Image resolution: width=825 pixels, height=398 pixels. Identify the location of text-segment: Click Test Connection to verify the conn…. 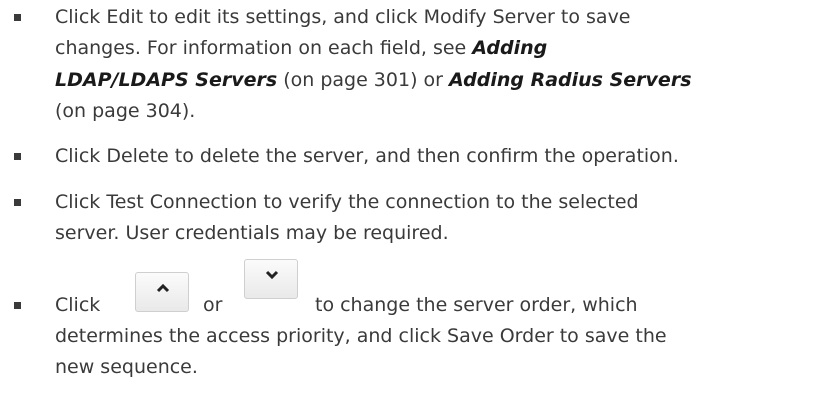
(347, 202).